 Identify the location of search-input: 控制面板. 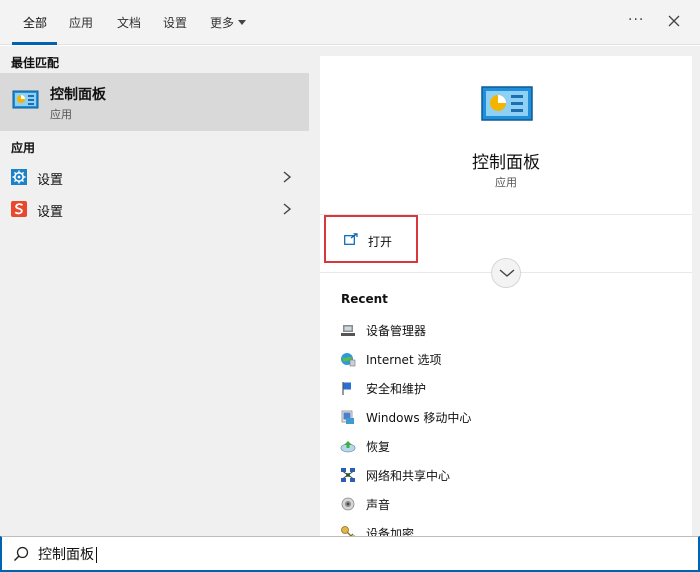
(67, 554).